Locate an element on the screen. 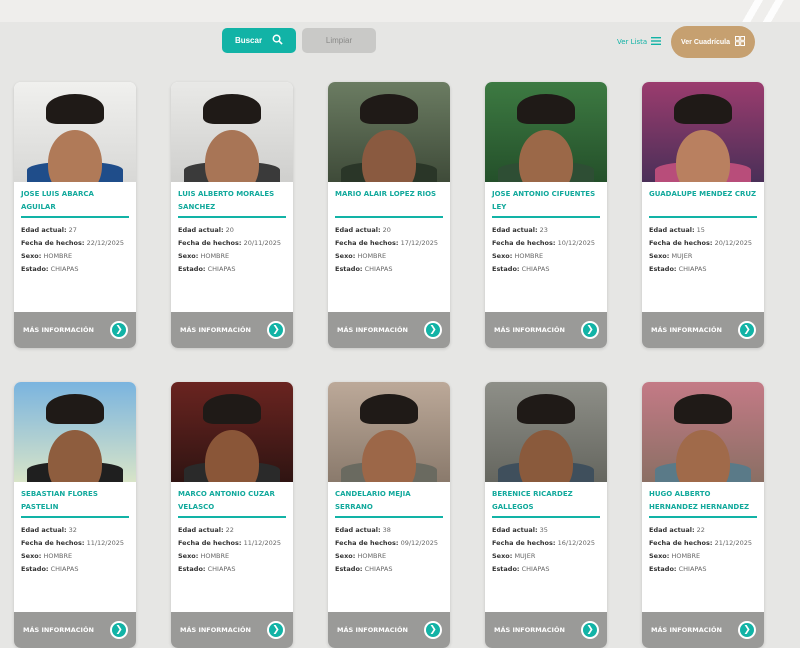  grid-icon is located at coordinates (740, 42).